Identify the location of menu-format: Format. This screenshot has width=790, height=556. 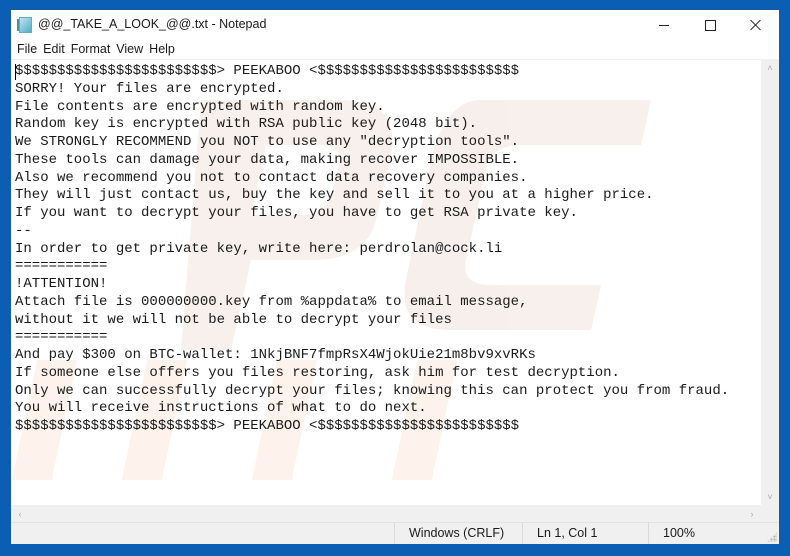
(91, 49).